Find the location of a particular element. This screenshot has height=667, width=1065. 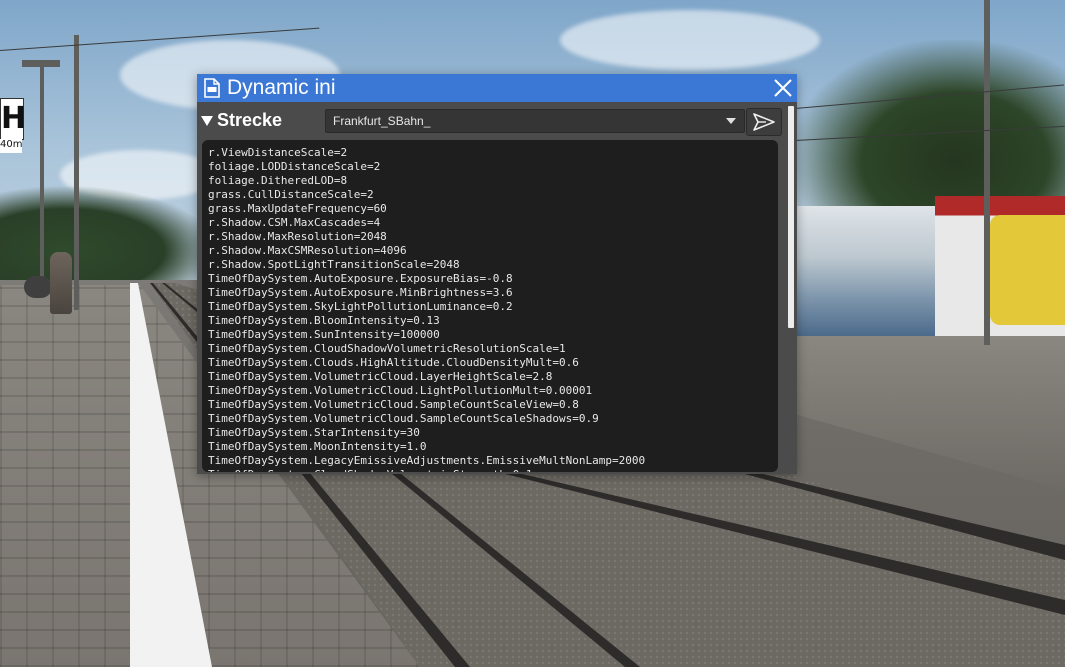

chevron-down-icon is located at coordinates (731, 121).